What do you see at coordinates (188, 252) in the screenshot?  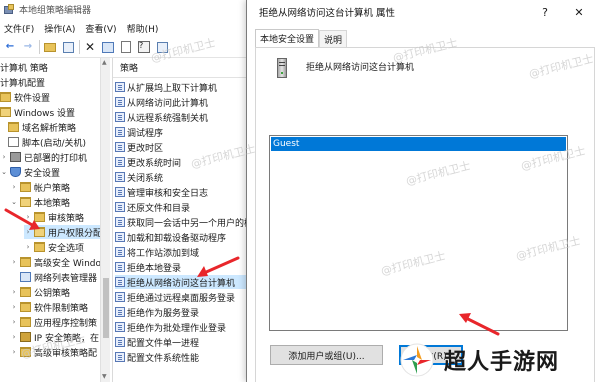 I see `policy-row: 将工作站添加到域` at bounding box center [188, 252].